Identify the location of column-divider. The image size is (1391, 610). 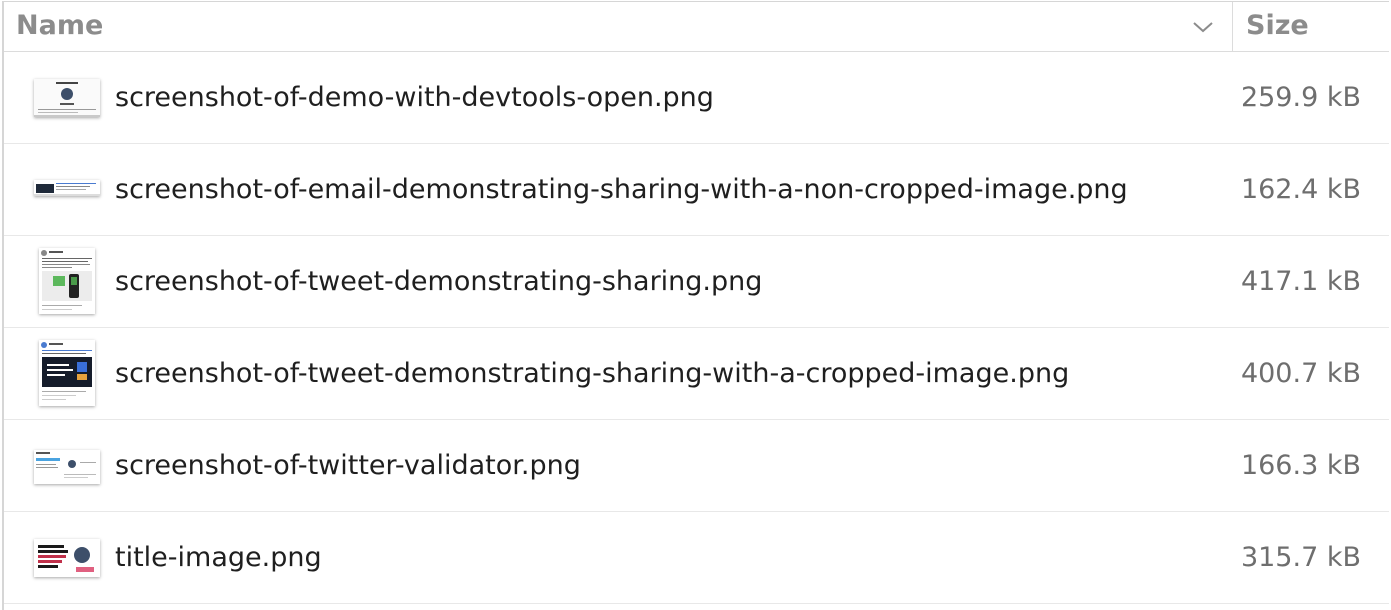
(1232, 27).